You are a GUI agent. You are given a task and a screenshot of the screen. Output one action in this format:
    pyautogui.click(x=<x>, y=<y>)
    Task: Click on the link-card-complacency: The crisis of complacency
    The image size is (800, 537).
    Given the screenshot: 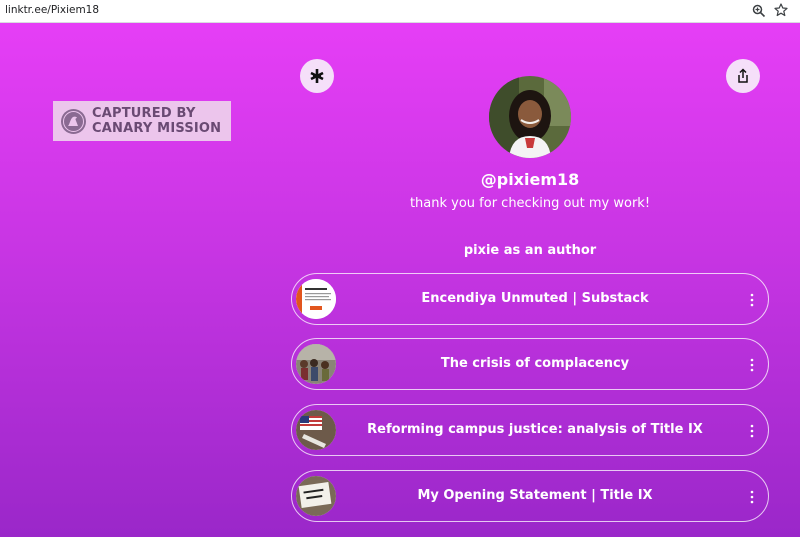 What is the action you would take?
    pyautogui.click(x=530, y=364)
    